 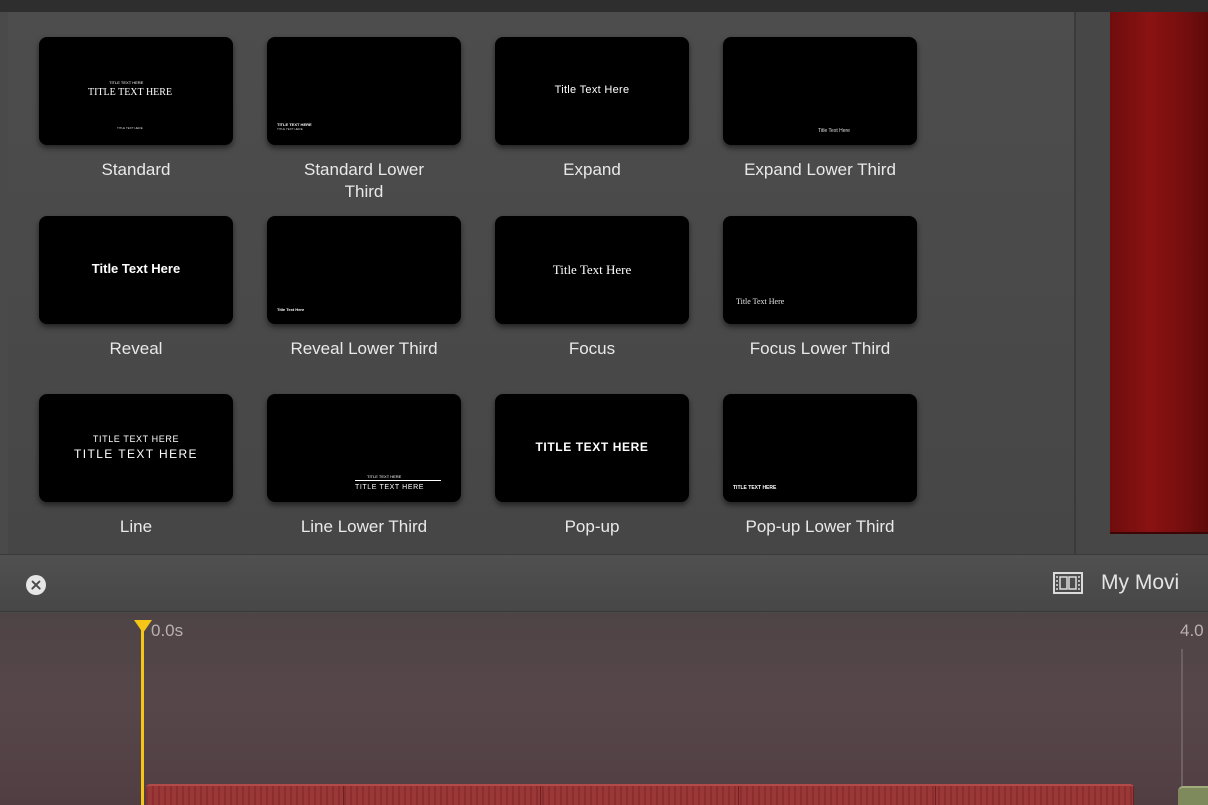 I want to click on title-thumbnail-reveal: Title Text Here, so click(x=136, y=270).